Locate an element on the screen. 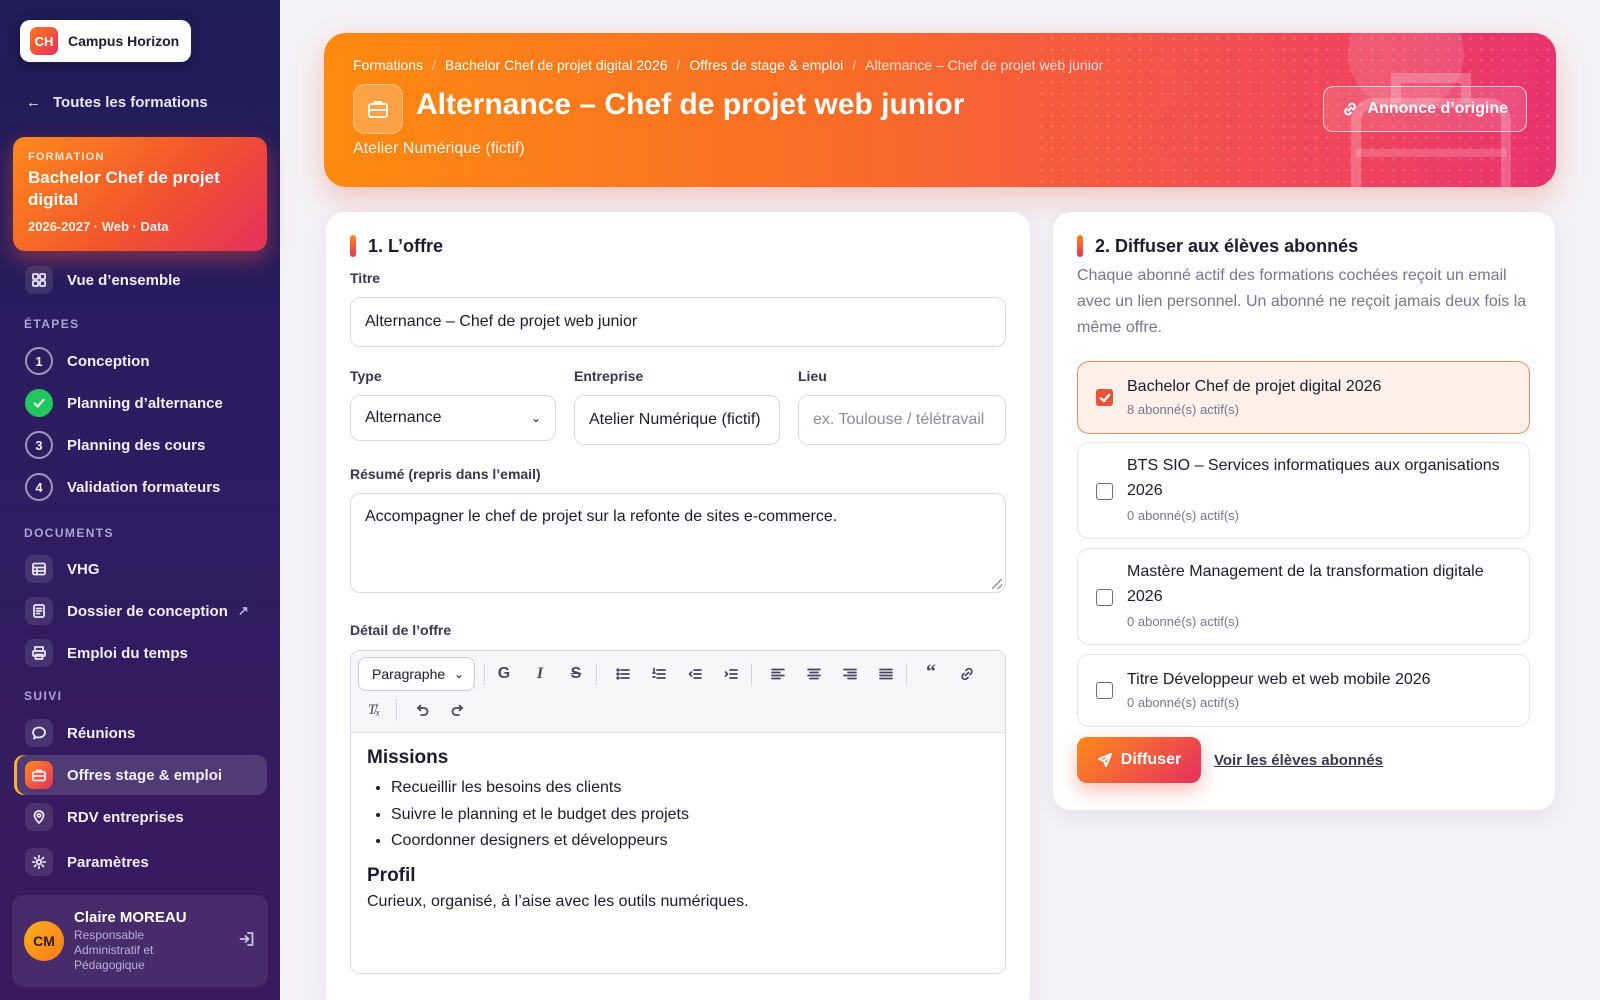 This screenshot has height=1000, width=1600. sidebar-item-step-2: Planning d’alternance is located at coordinates (140, 403).